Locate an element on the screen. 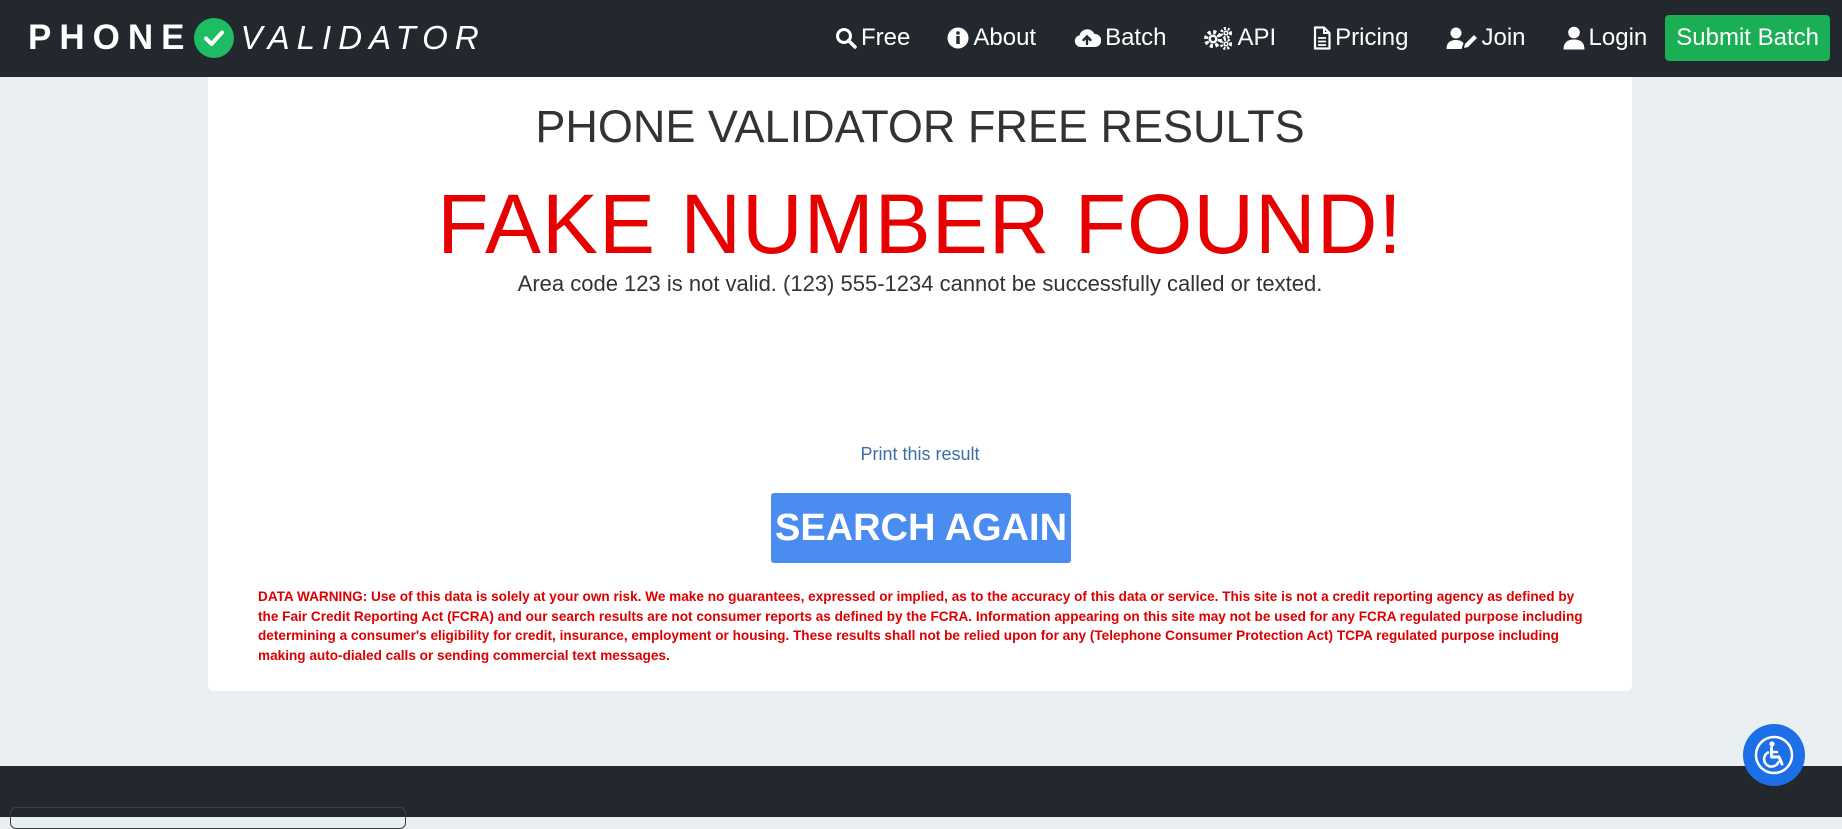  page-title: PHONE VALIDATOR FREE RESULTS is located at coordinates (920, 126).